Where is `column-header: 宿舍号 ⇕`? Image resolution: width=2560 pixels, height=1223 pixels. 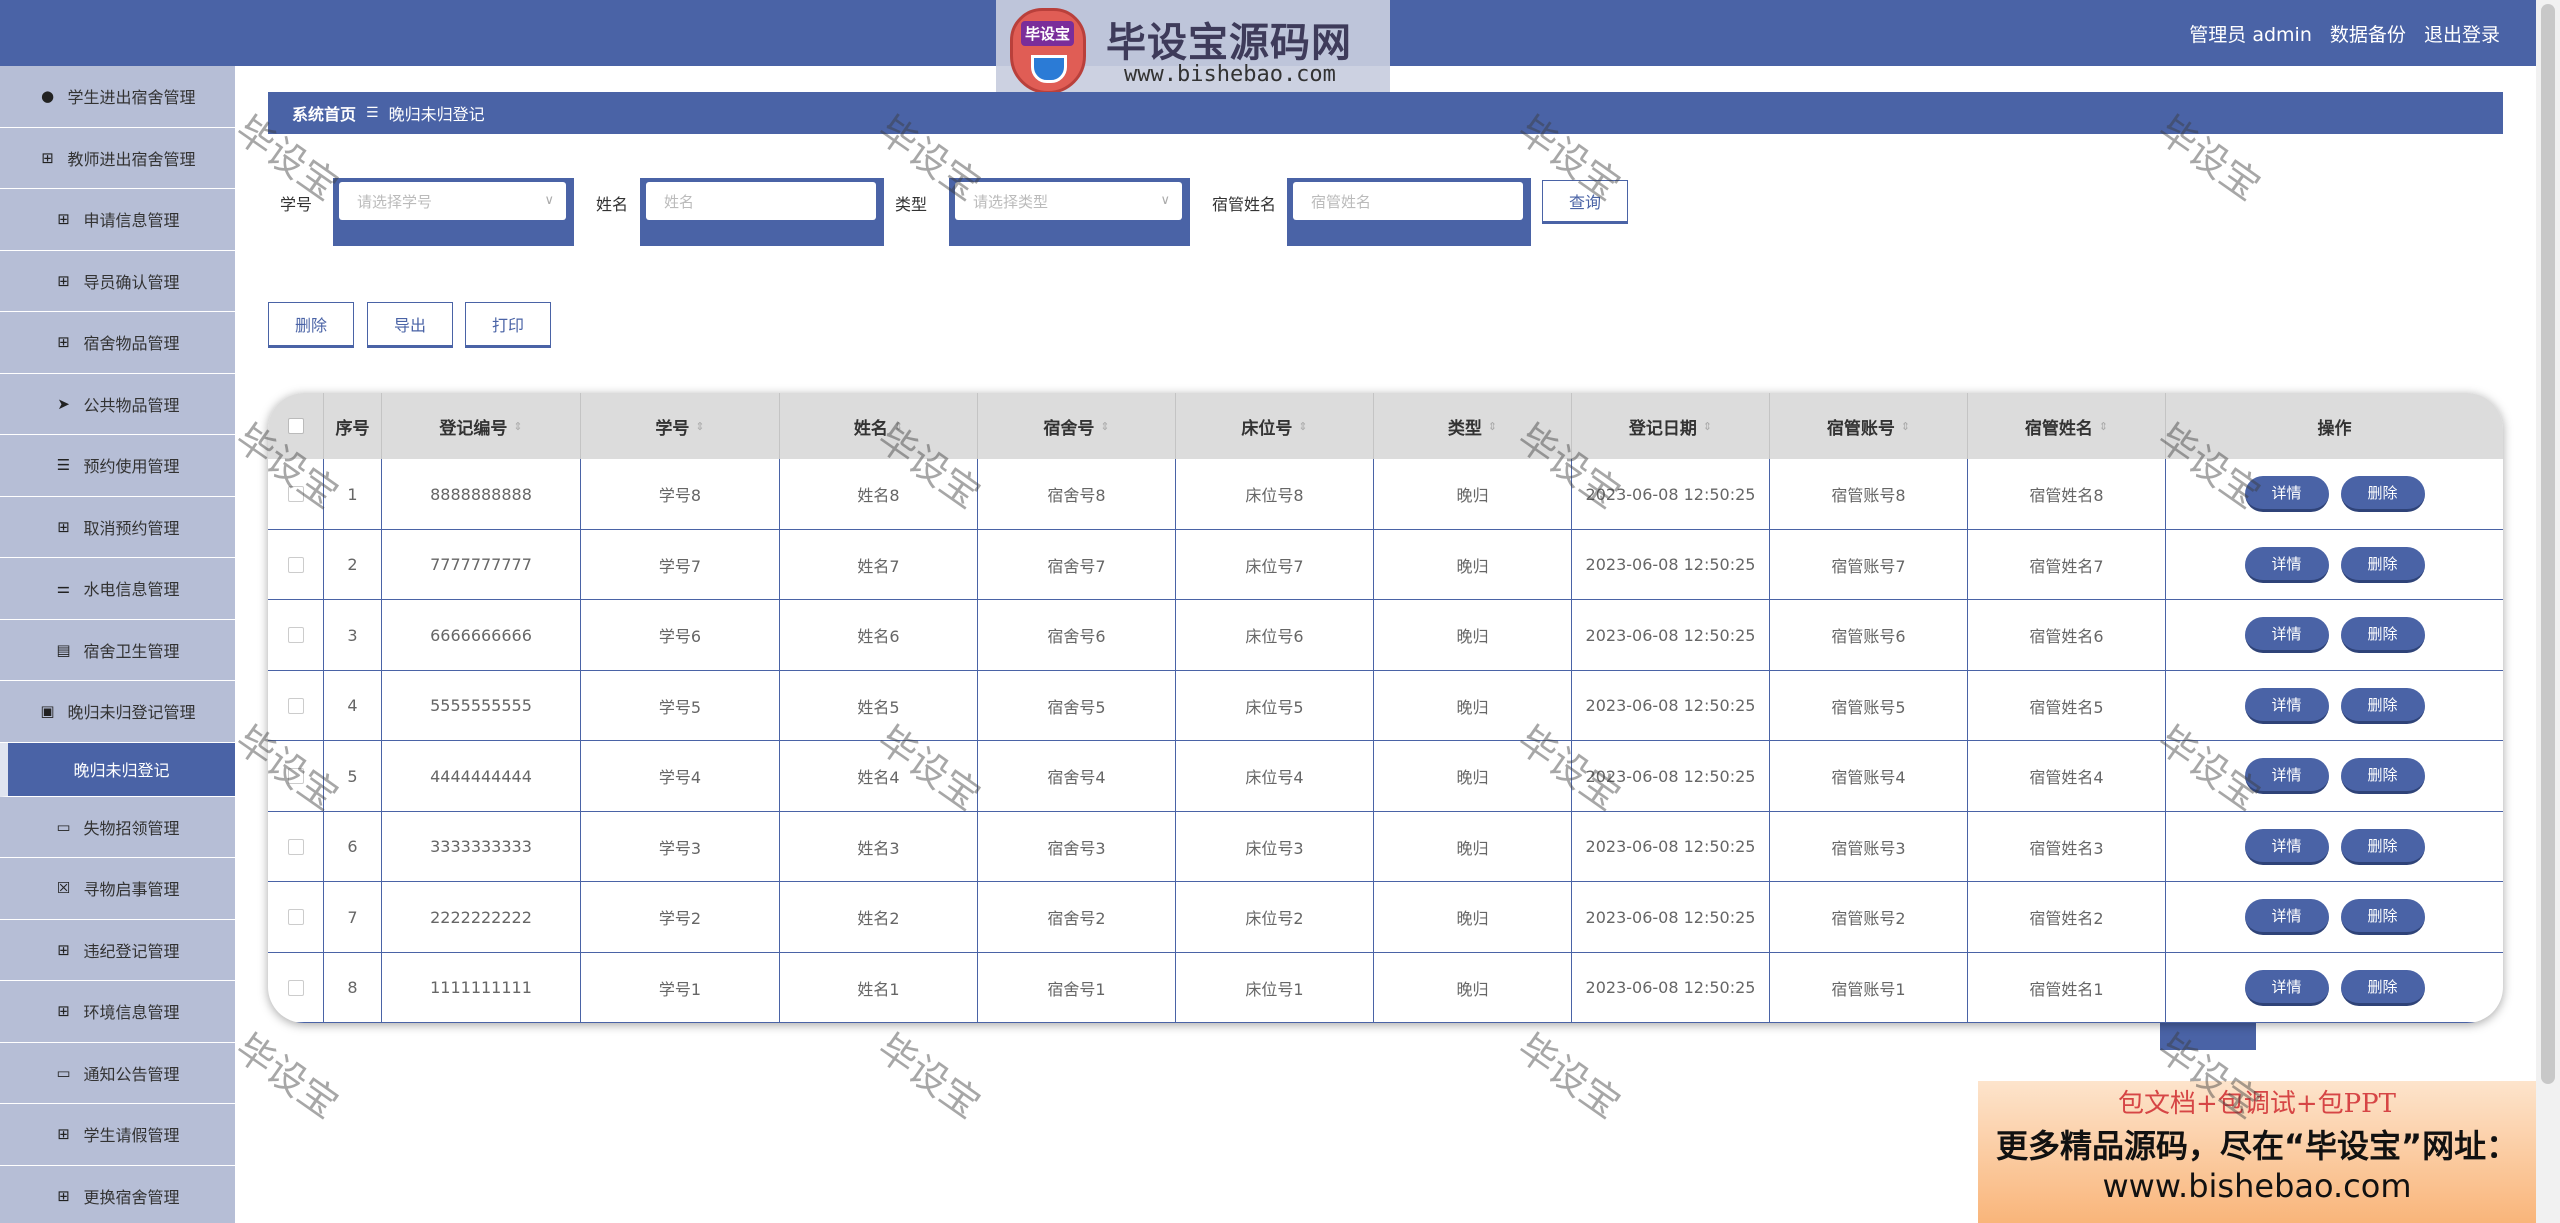 column-header: 宿舍号 ⇕ is located at coordinates (1077, 426).